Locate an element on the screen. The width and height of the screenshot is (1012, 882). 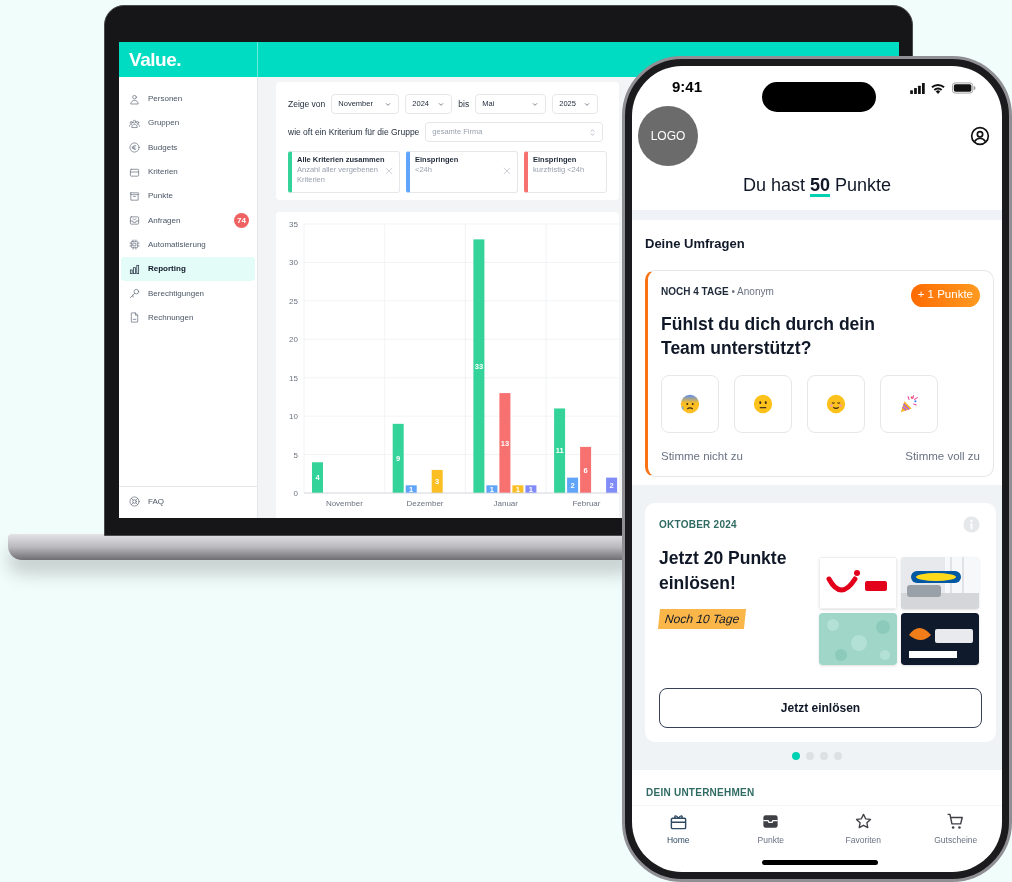
filter-label: Zeige von is located at coordinates (307, 104).